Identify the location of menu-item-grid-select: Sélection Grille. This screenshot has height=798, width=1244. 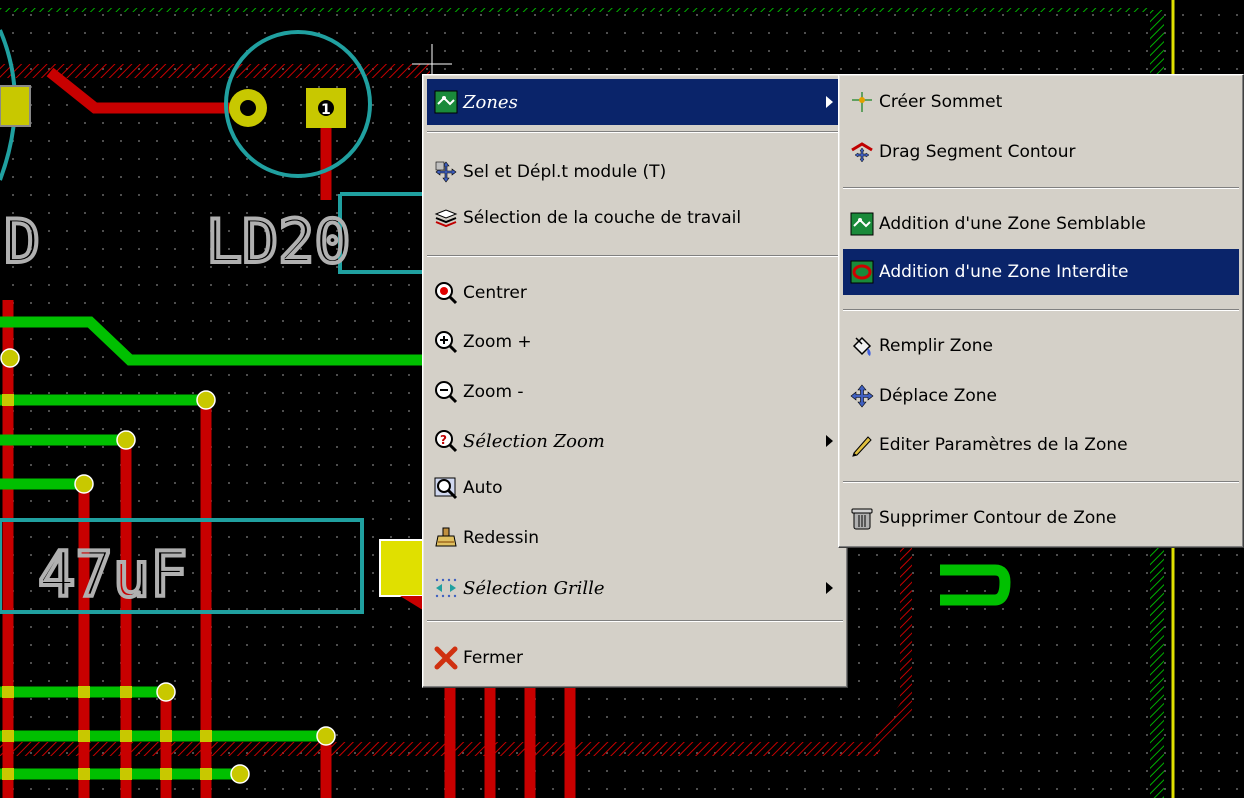
(635, 588).